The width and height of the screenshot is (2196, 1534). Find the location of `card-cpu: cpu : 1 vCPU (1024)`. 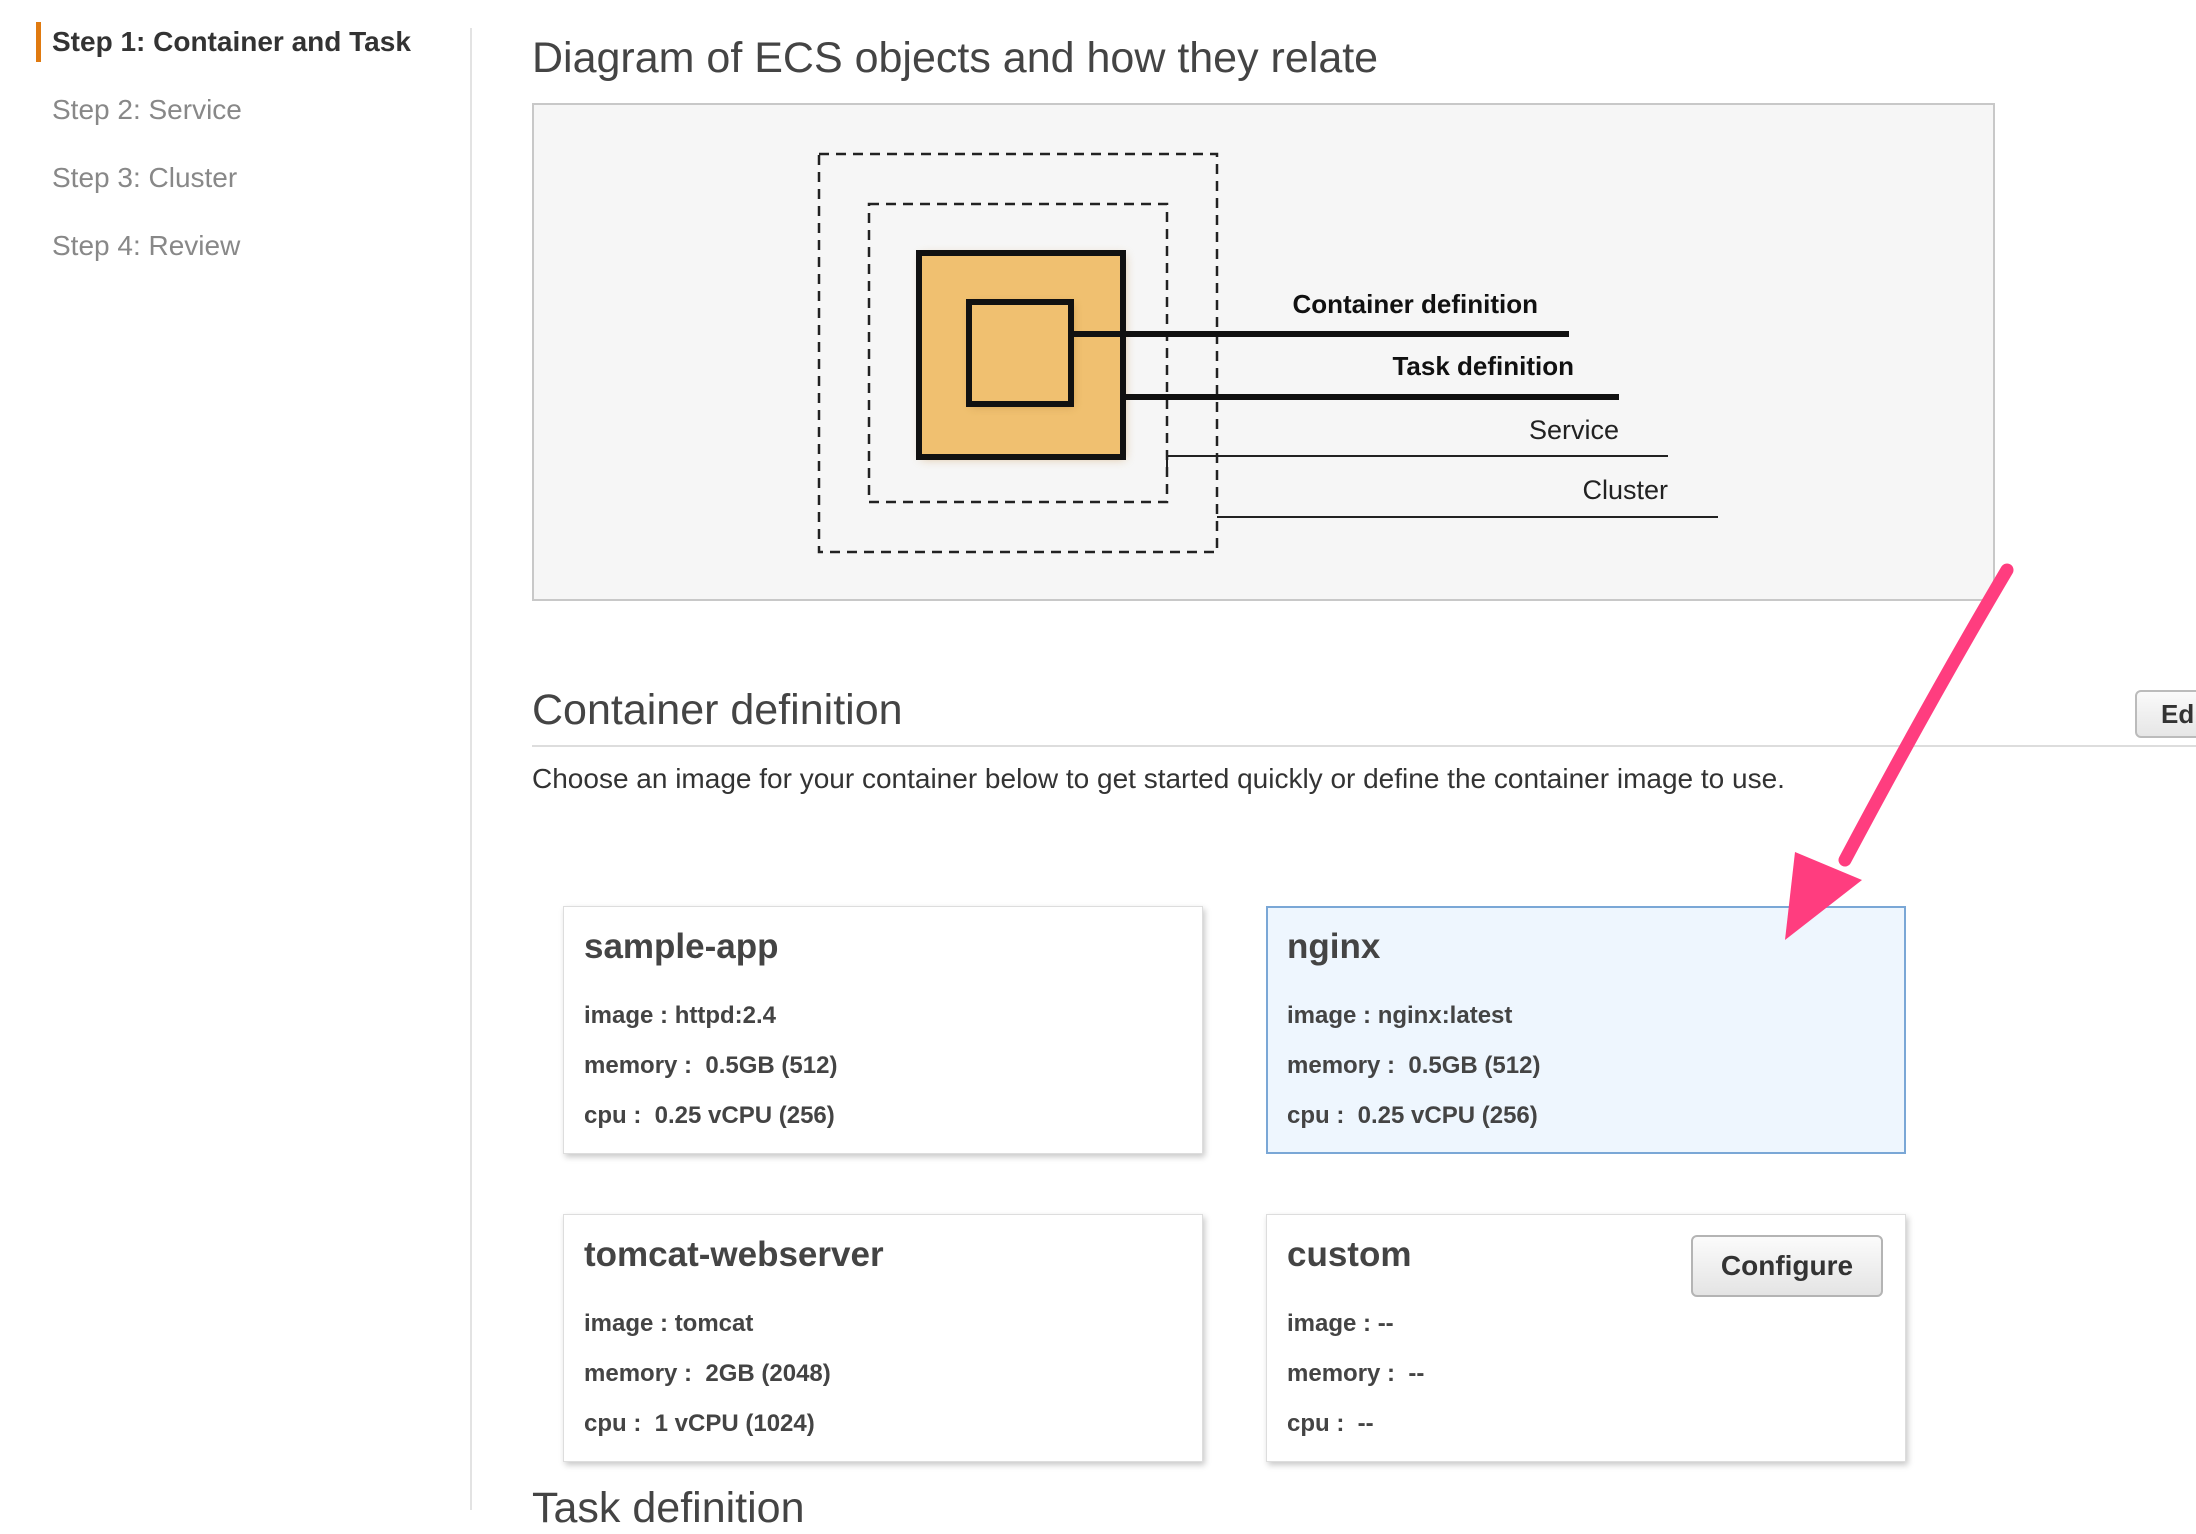

card-cpu: cpu : 1 vCPU (1024) is located at coordinates (699, 1423).